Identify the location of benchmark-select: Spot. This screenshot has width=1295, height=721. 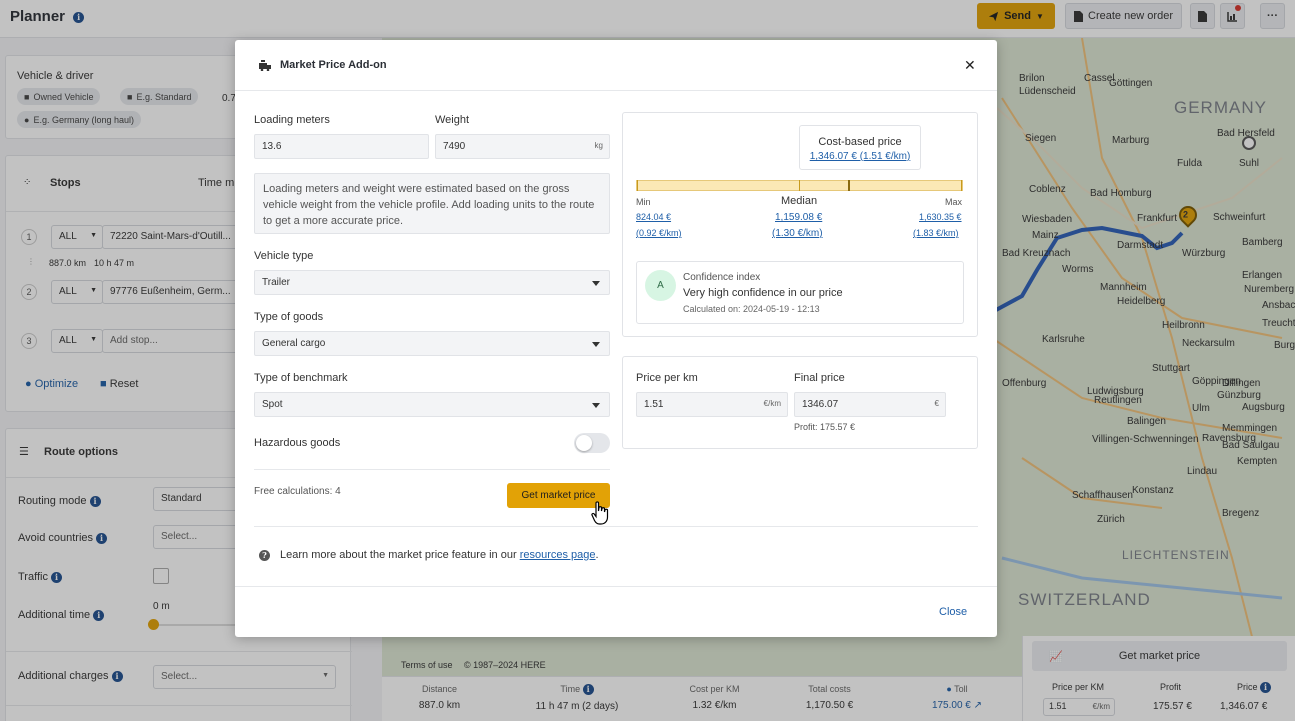
(432, 404).